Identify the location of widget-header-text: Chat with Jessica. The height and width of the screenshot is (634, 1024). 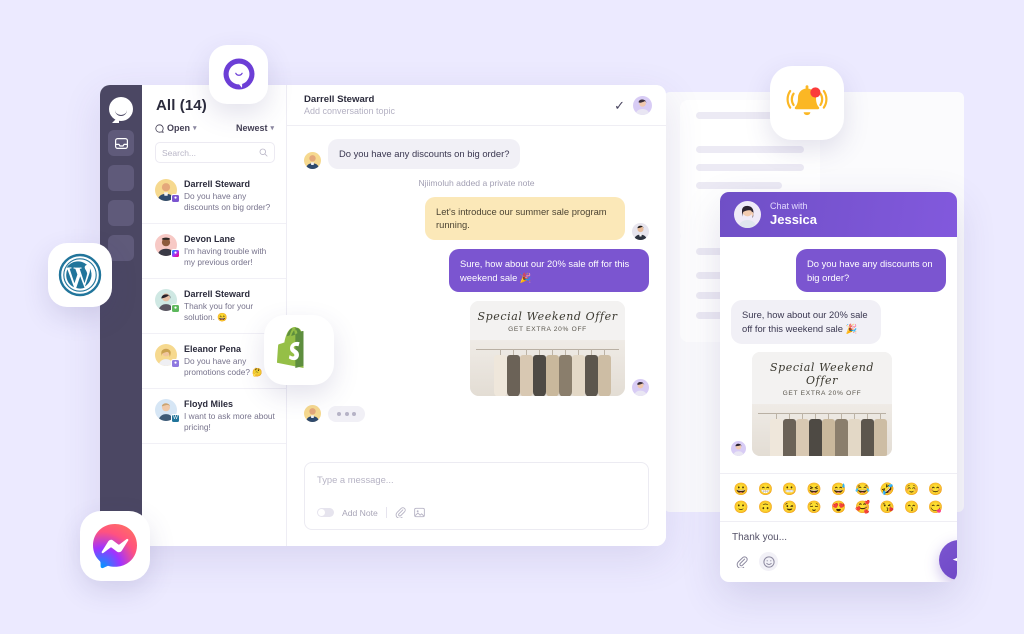
(793, 214).